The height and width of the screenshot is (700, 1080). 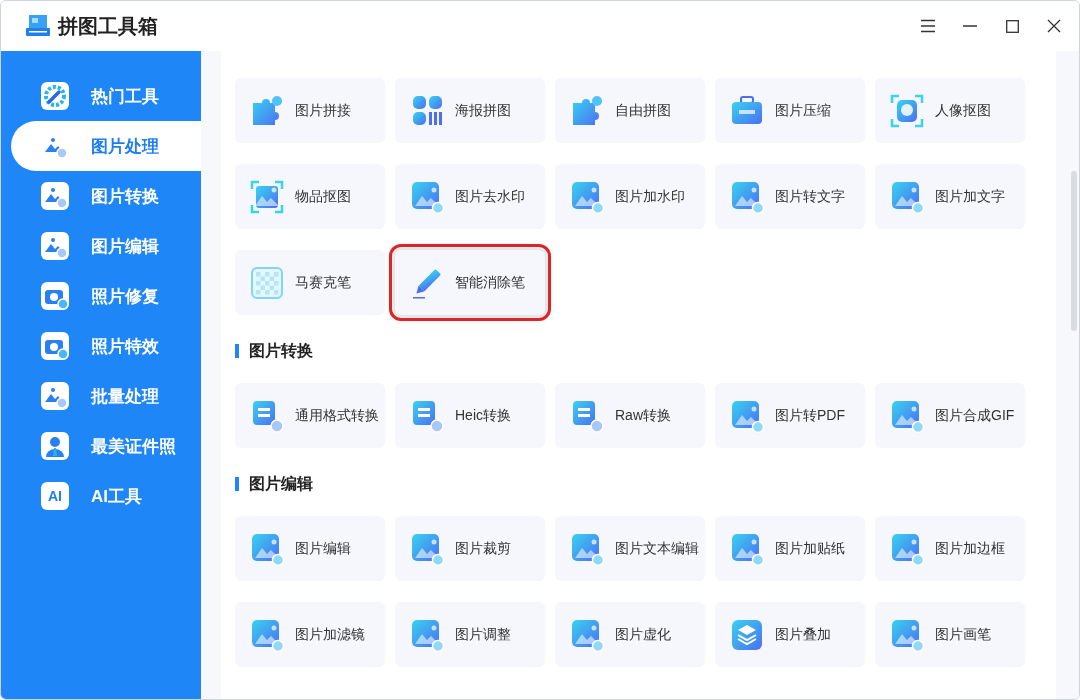 What do you see at coordinates (630, 548) in the screenshot?
I see `tool-card: 图片文本编辑` at bounding box center [630, 548].